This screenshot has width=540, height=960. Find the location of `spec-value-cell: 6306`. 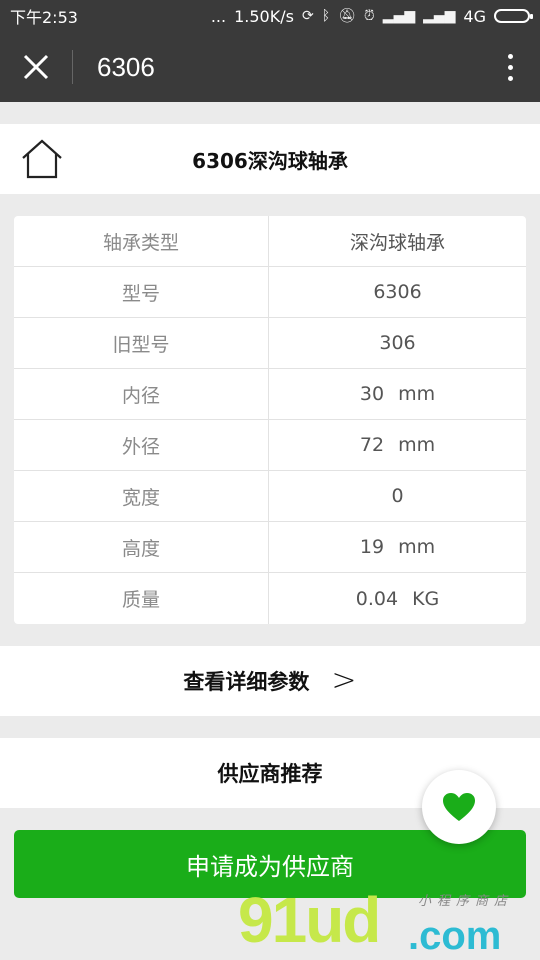

spec-value-cell: 6306 is located at coordinates (397, 292).